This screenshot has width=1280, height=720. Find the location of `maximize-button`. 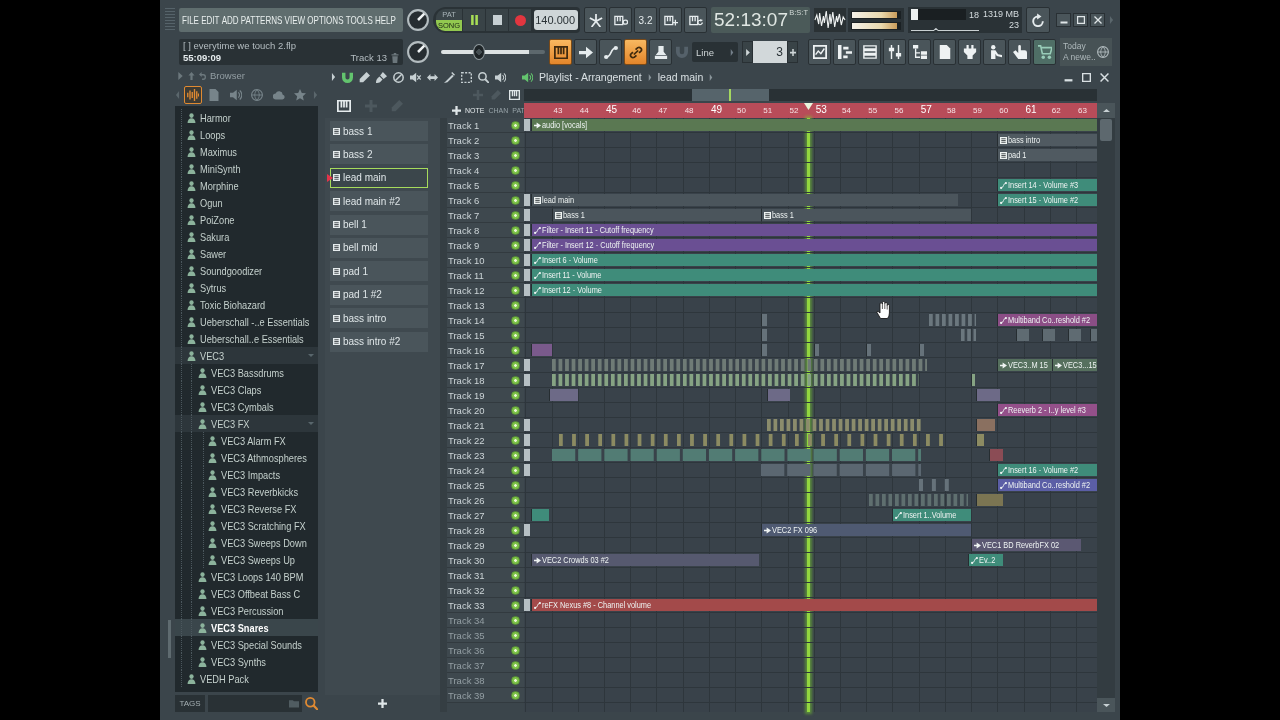

maximize-button is located at coordinates (1080, 20).